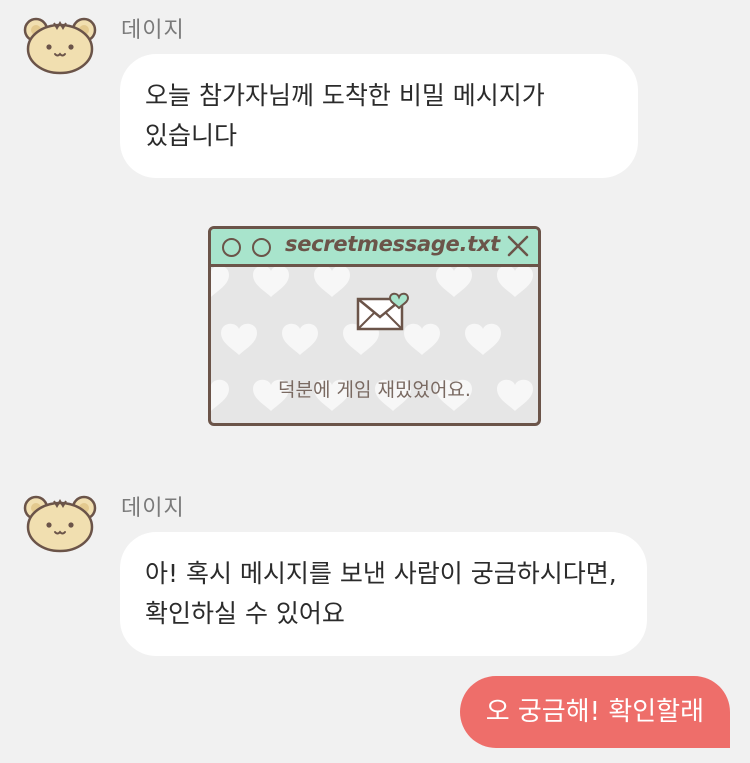  Describe the element at coordinates (383, 311) in the screenshot. I see `envelope-heart-icon` at that location.